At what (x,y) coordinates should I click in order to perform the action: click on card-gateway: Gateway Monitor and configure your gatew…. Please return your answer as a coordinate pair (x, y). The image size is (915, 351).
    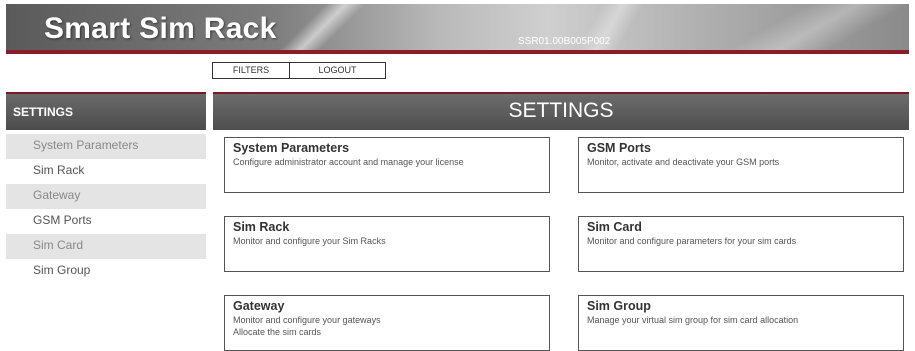
    Looking at the image, I should click on (387, 323).